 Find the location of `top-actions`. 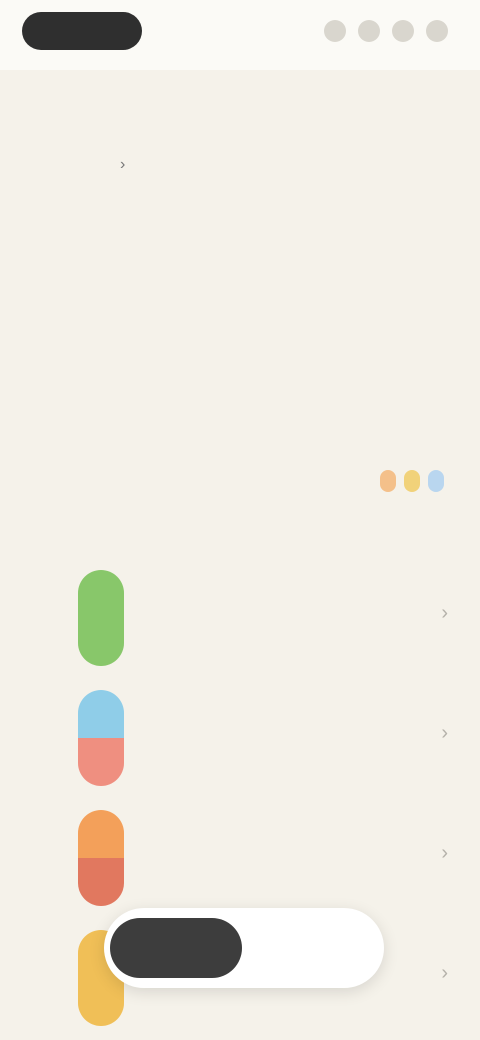

top-actions is located at coordinates (386, 31).